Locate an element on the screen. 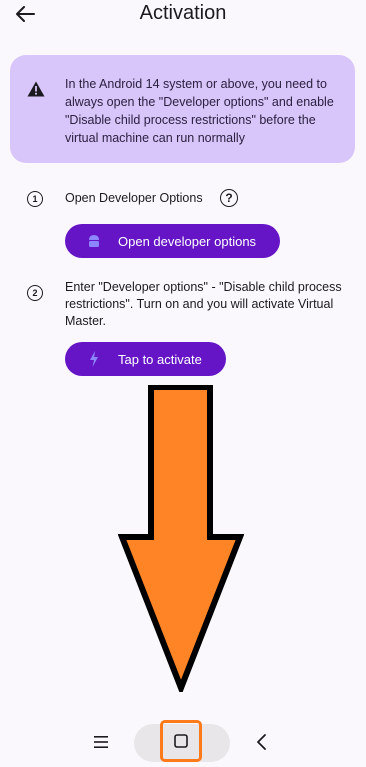 The width and height of the screenshot is (366, 767). back-chevron-icon is located at coordinates (261, 742).